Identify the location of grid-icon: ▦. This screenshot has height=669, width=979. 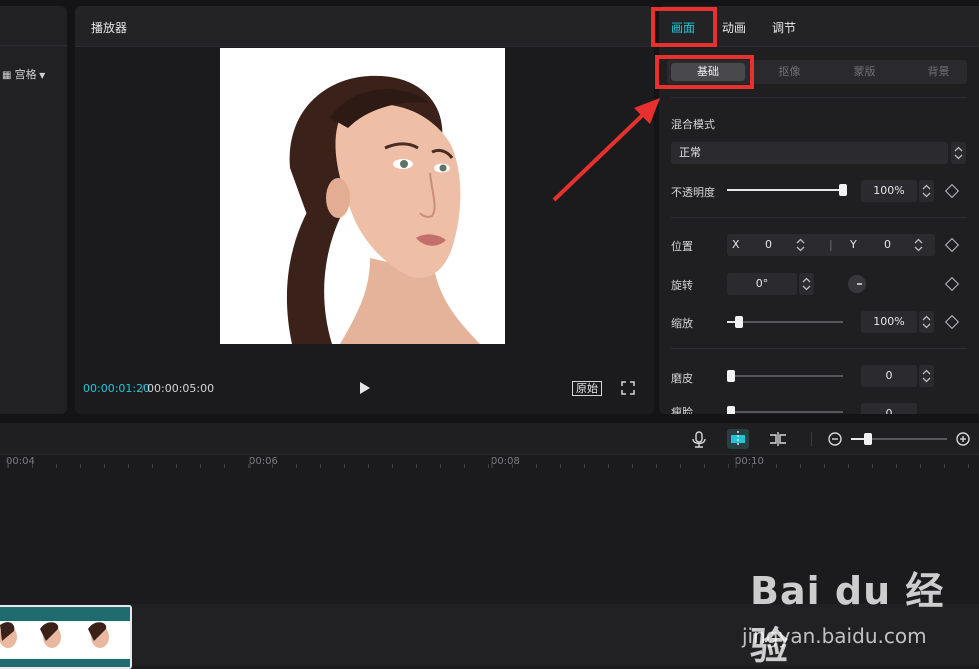
(8, 75).